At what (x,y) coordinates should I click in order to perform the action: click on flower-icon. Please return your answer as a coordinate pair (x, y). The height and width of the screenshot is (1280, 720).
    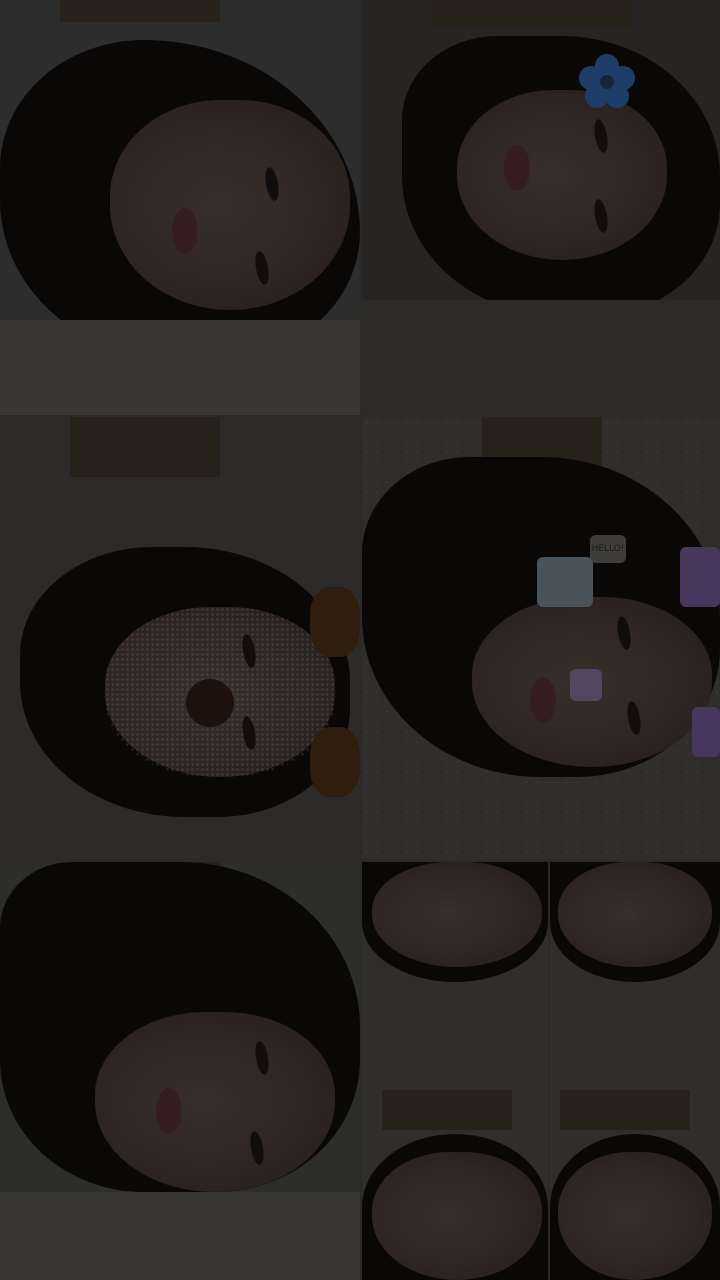
    Looking at the image, I should click on (607, 81).